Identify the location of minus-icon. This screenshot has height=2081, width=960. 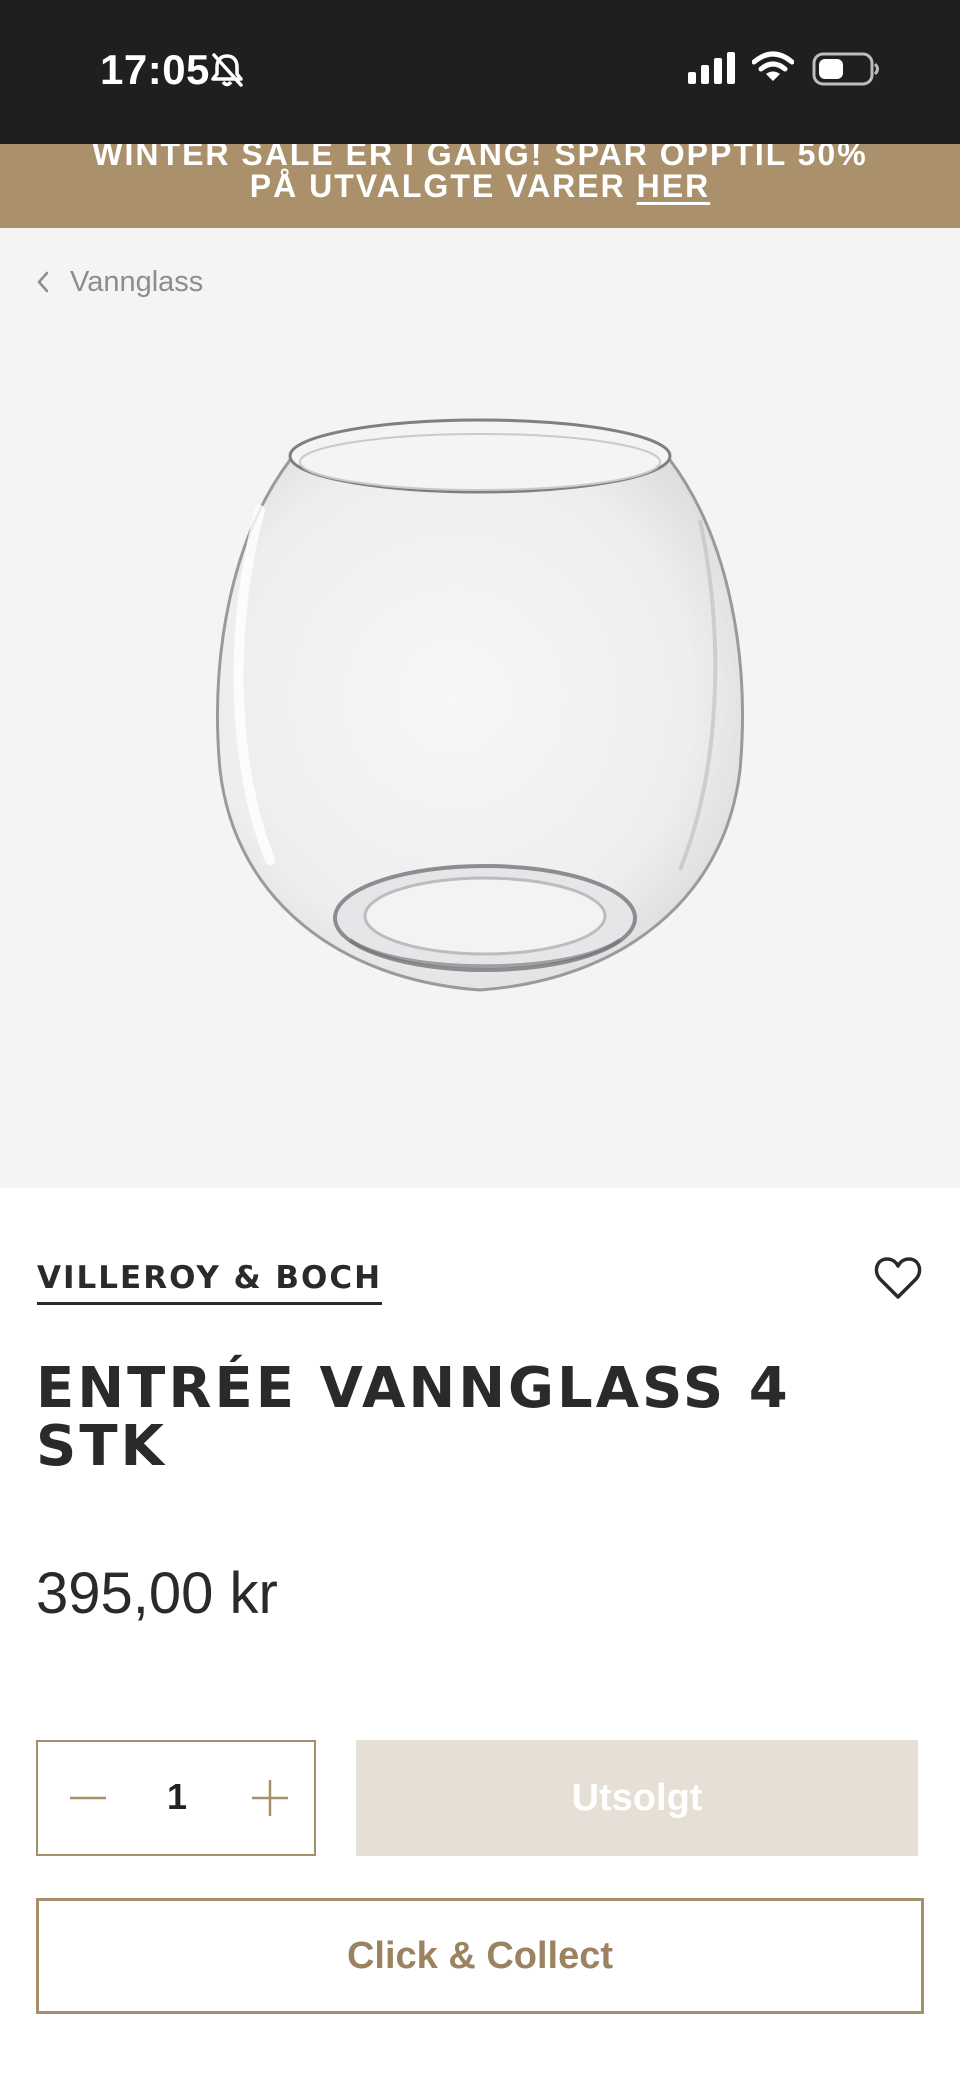
(88, 1798).